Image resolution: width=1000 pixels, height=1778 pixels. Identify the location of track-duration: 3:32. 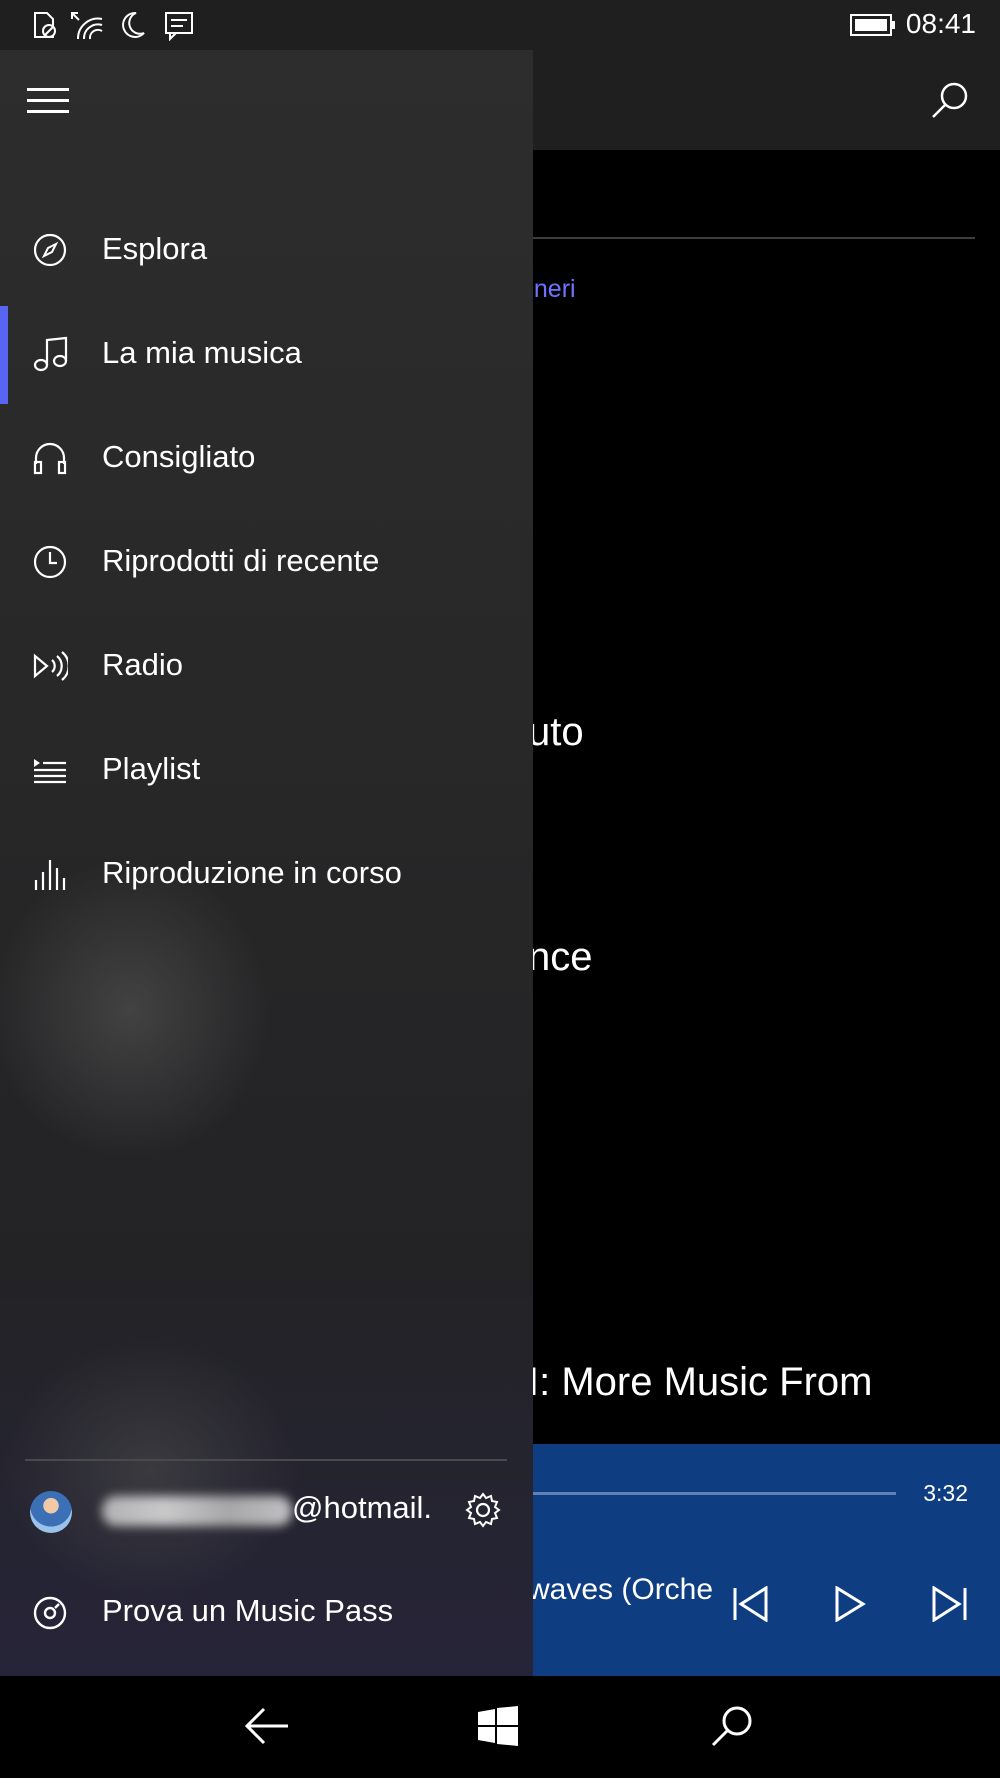
(945, 1493).